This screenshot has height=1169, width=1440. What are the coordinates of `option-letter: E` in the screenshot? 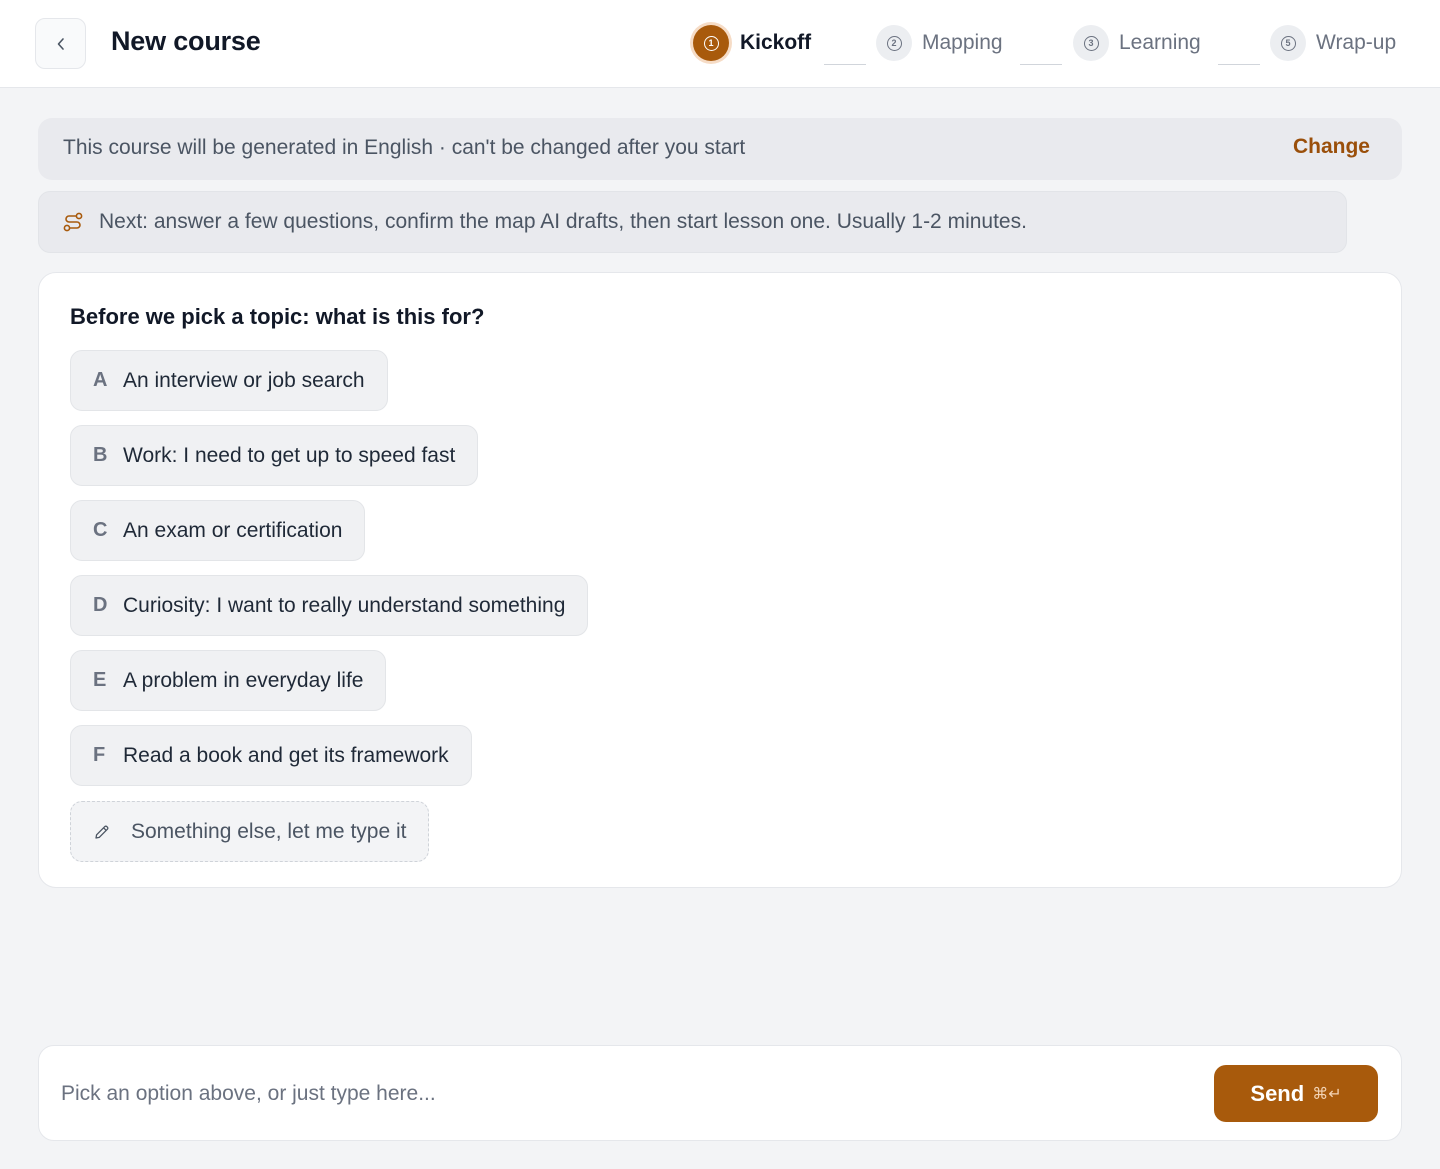 It's located at (100, 680).